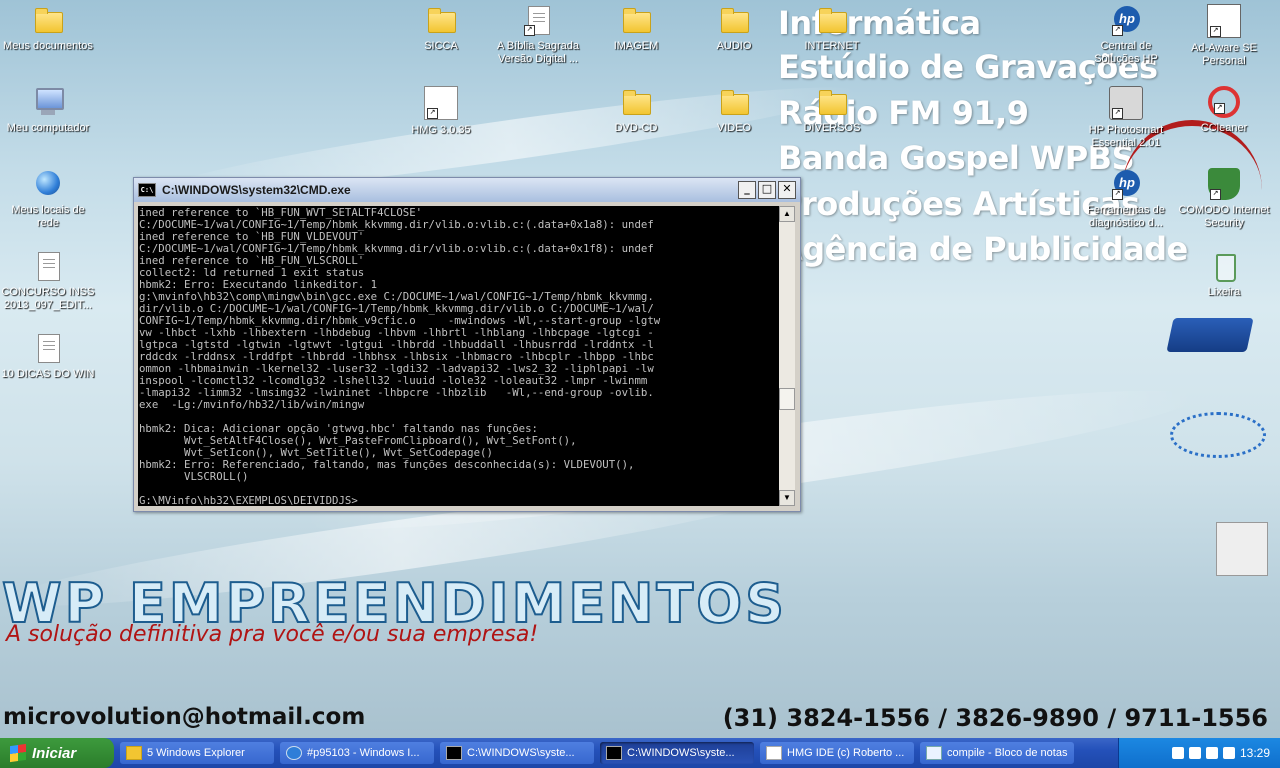 The height and width of the screenshot is (768, 1280). I want to click on volume-icon, so click(1228, 753).